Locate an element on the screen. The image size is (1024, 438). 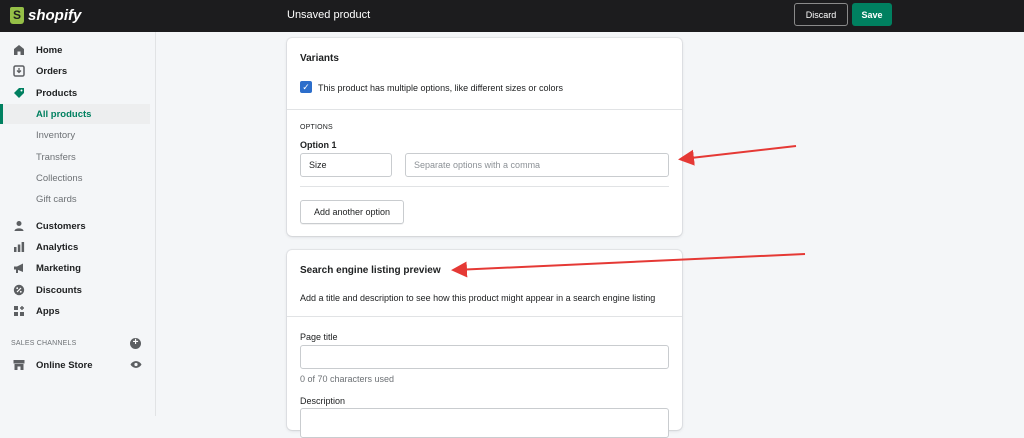
sidebar-item-orders: Orders is located at coordinates (75, 71).